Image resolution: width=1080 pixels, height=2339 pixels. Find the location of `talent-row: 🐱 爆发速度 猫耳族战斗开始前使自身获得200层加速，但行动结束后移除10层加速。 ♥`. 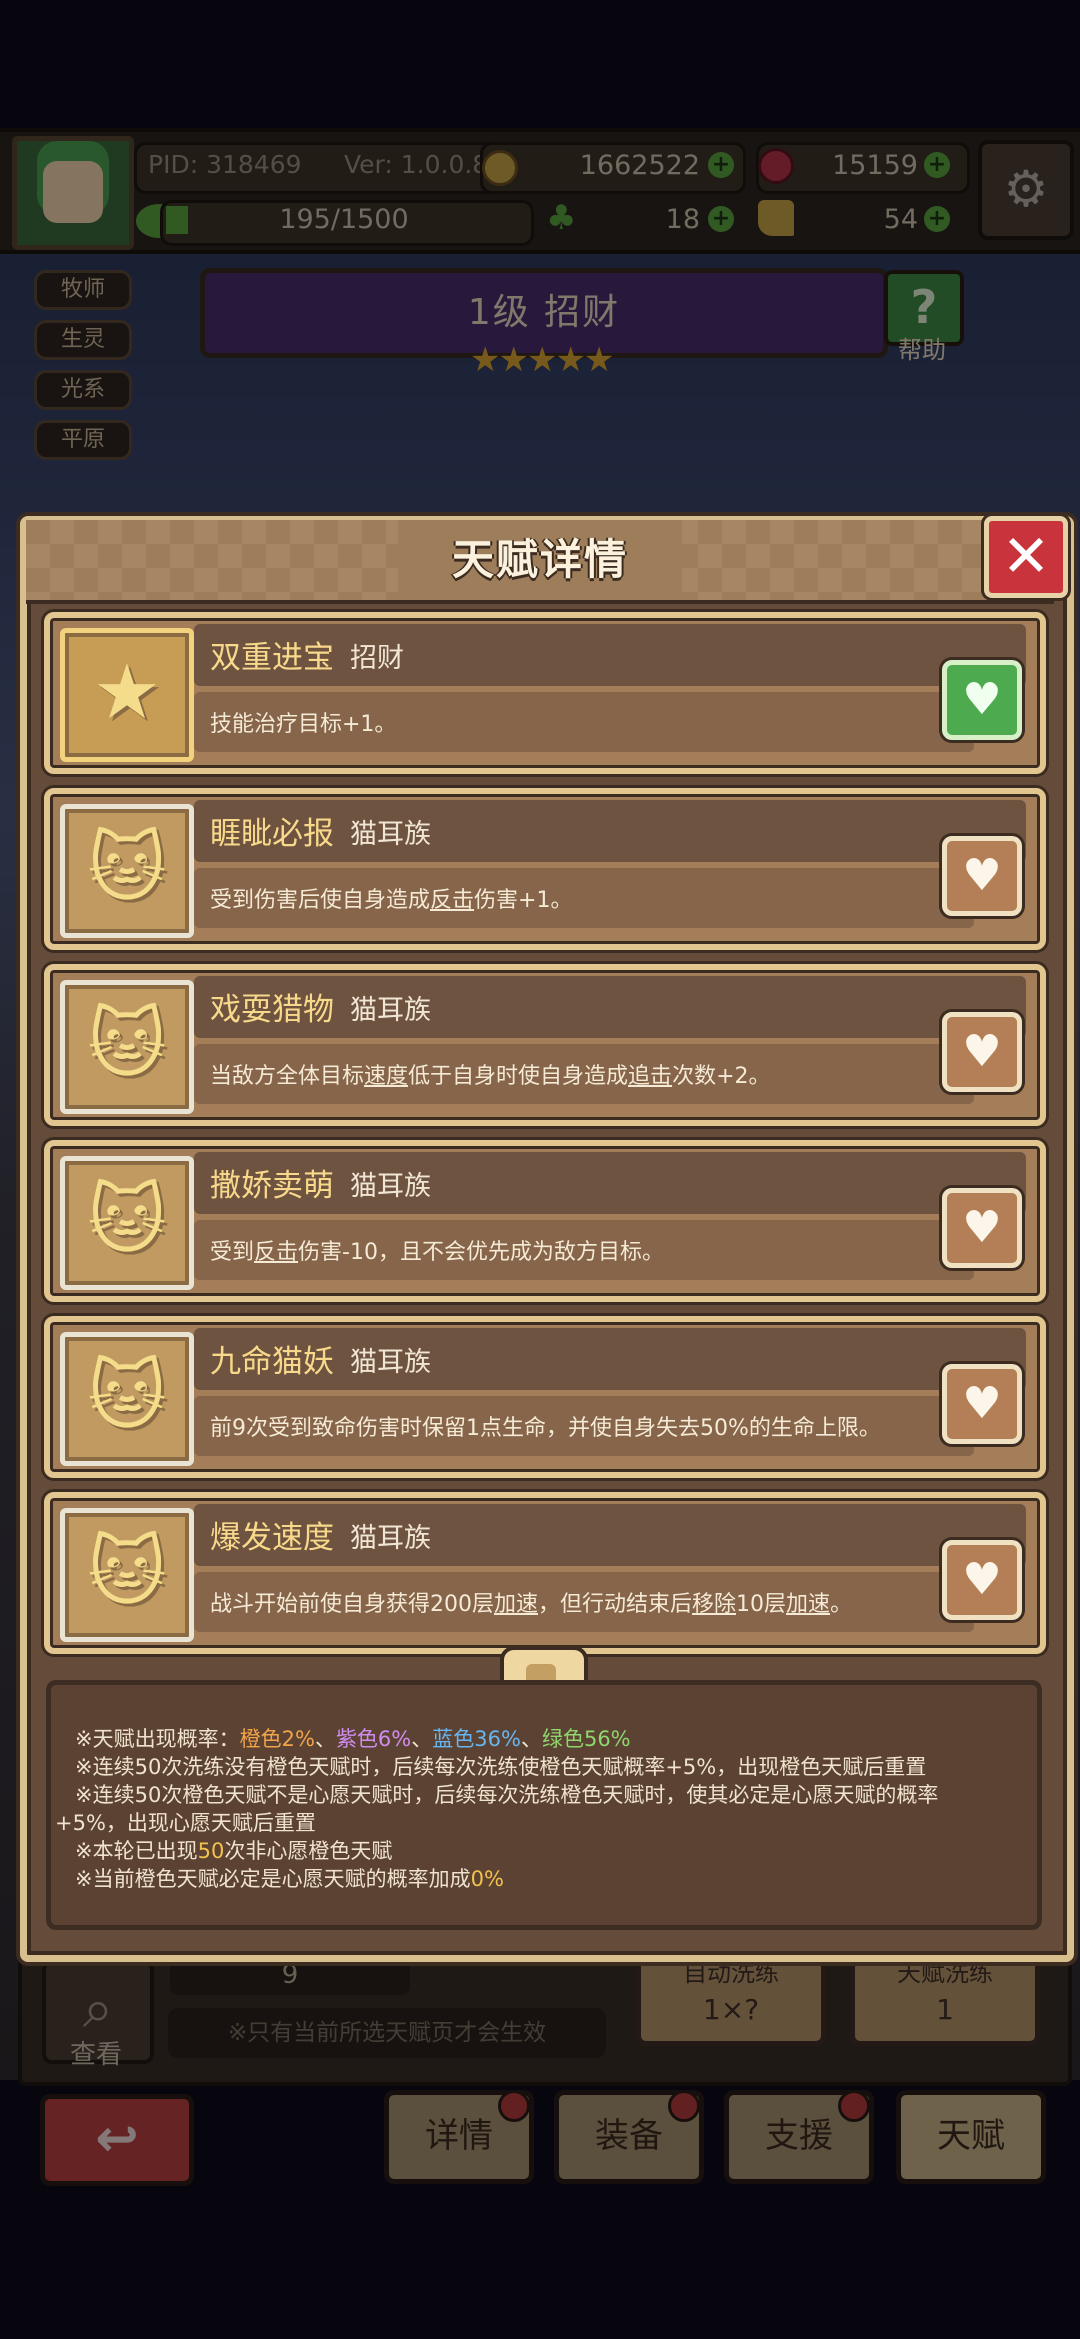

talent-row: 🐱 爆发速度 猫耳族战斗开始前使自身获得200层加速，但行动结束后移除10层加速。 ♥ is located at coordinates (545, 1573).